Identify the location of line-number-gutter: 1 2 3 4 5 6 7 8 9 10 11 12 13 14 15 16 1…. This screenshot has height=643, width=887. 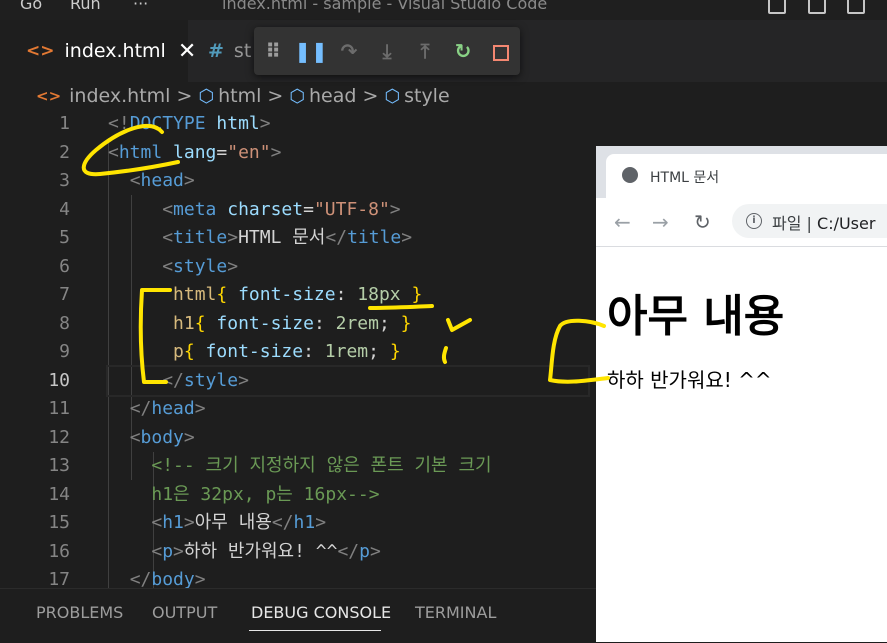
(45, 349).